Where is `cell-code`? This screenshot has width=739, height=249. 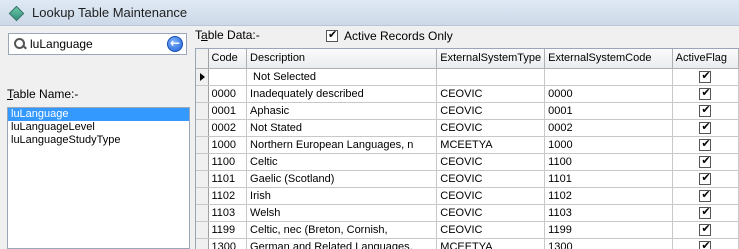 cell-code is located at coordinates (228, 77).